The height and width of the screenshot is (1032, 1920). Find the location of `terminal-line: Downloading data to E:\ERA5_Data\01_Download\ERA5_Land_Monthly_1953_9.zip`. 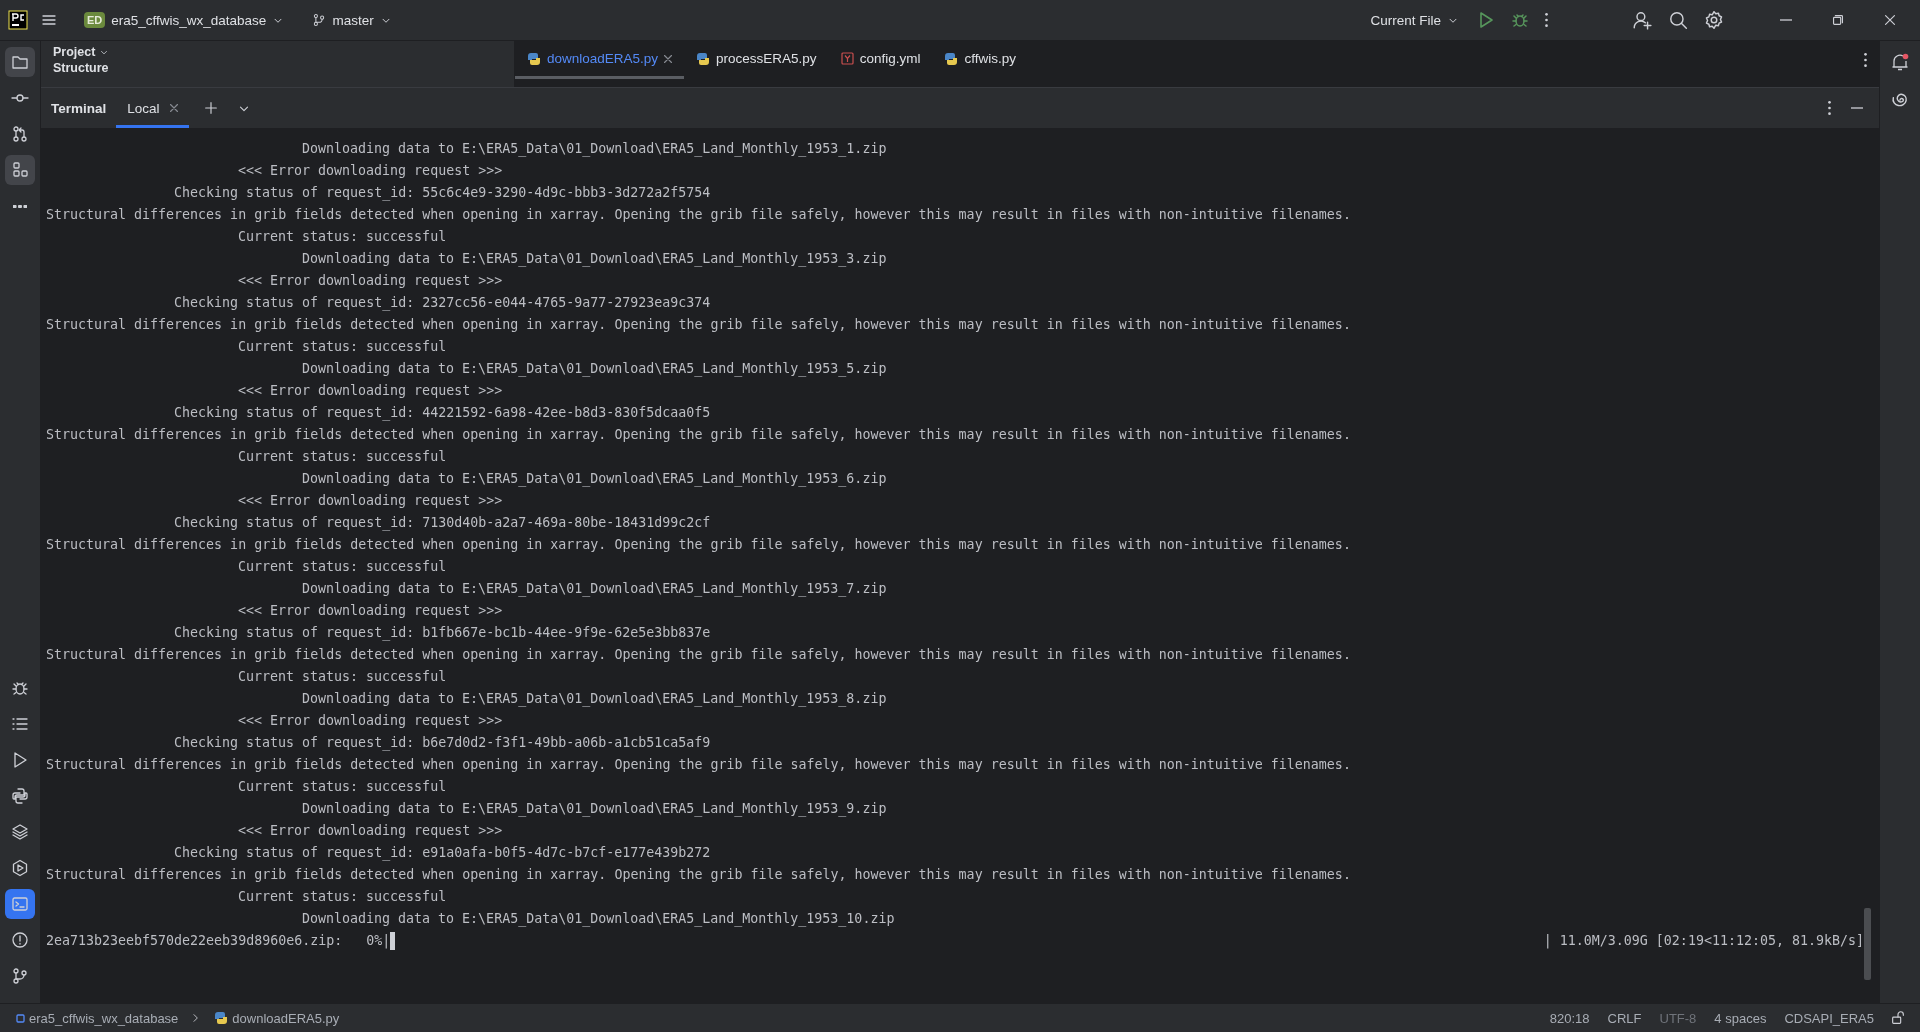

terminal-line: Downloading data to E:\ERA5_Data\01_Download\ERA5_Land_Monthly_1953_9.zip is located at coordinates (594, 809).